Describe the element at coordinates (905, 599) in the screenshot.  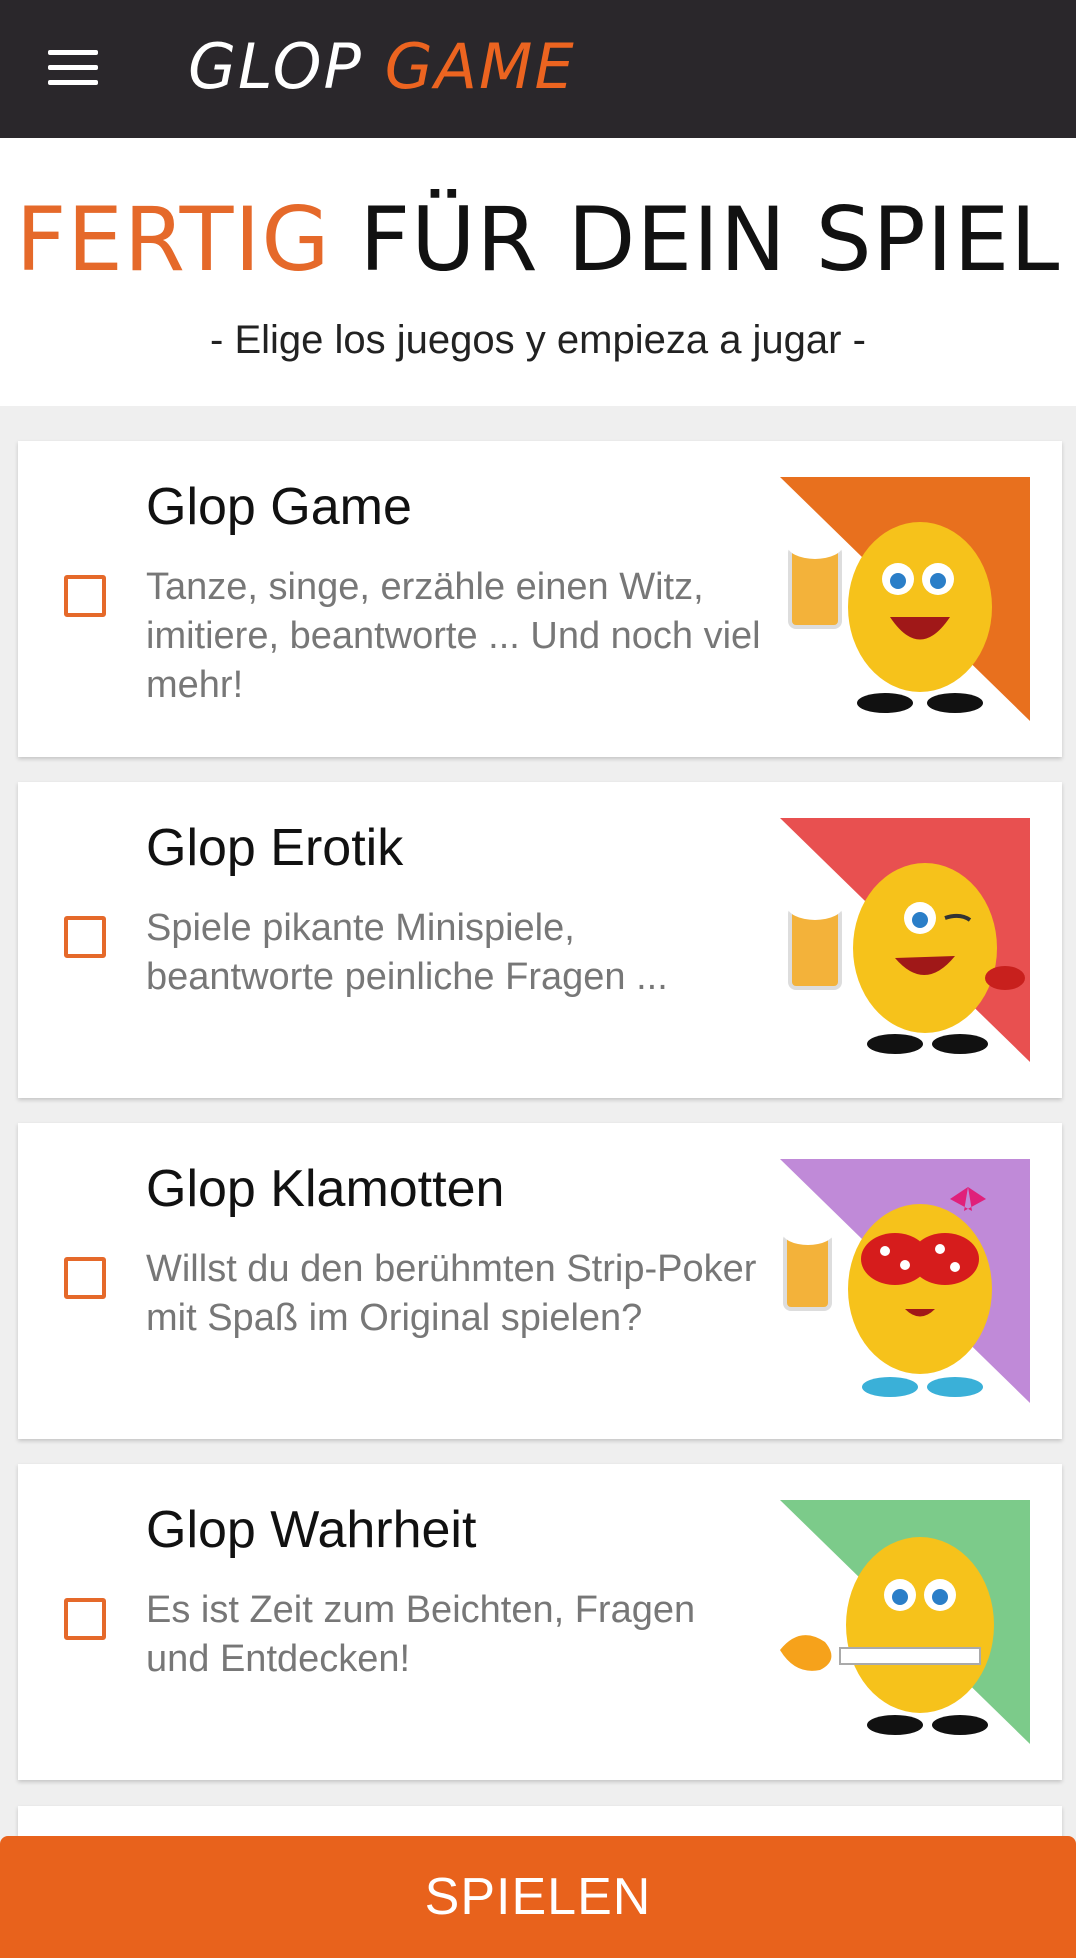
I see `glop-mascot-beer-icon` at that location.